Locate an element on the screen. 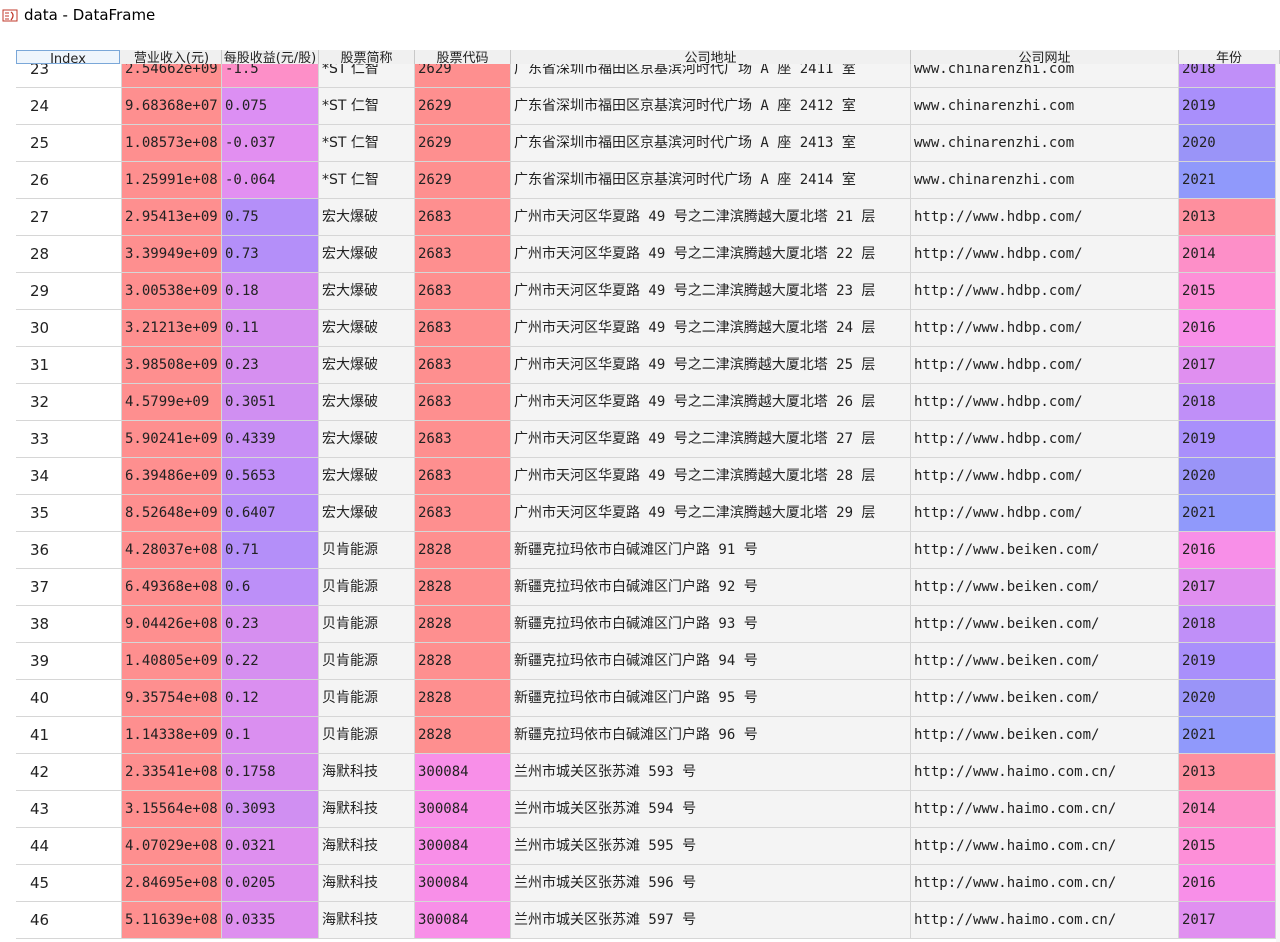  cell-eps: 0.12 is located at coordinates (270, 698).